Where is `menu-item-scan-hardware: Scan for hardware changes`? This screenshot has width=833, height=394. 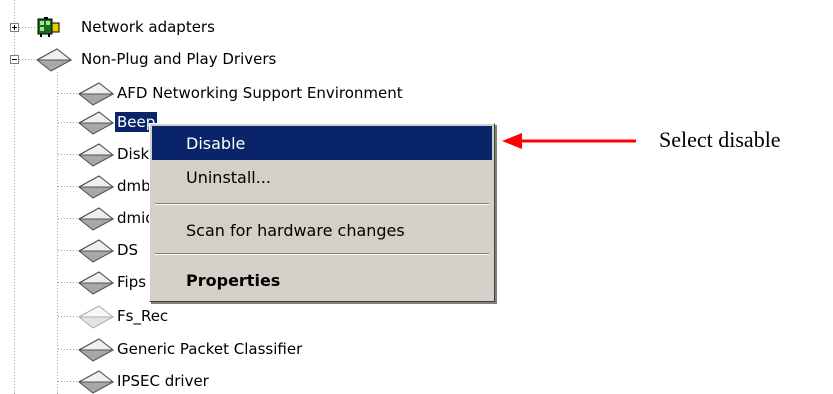
menu-item-scan-hardware: Scan for hardware changes is located at coordinates (322, 230).